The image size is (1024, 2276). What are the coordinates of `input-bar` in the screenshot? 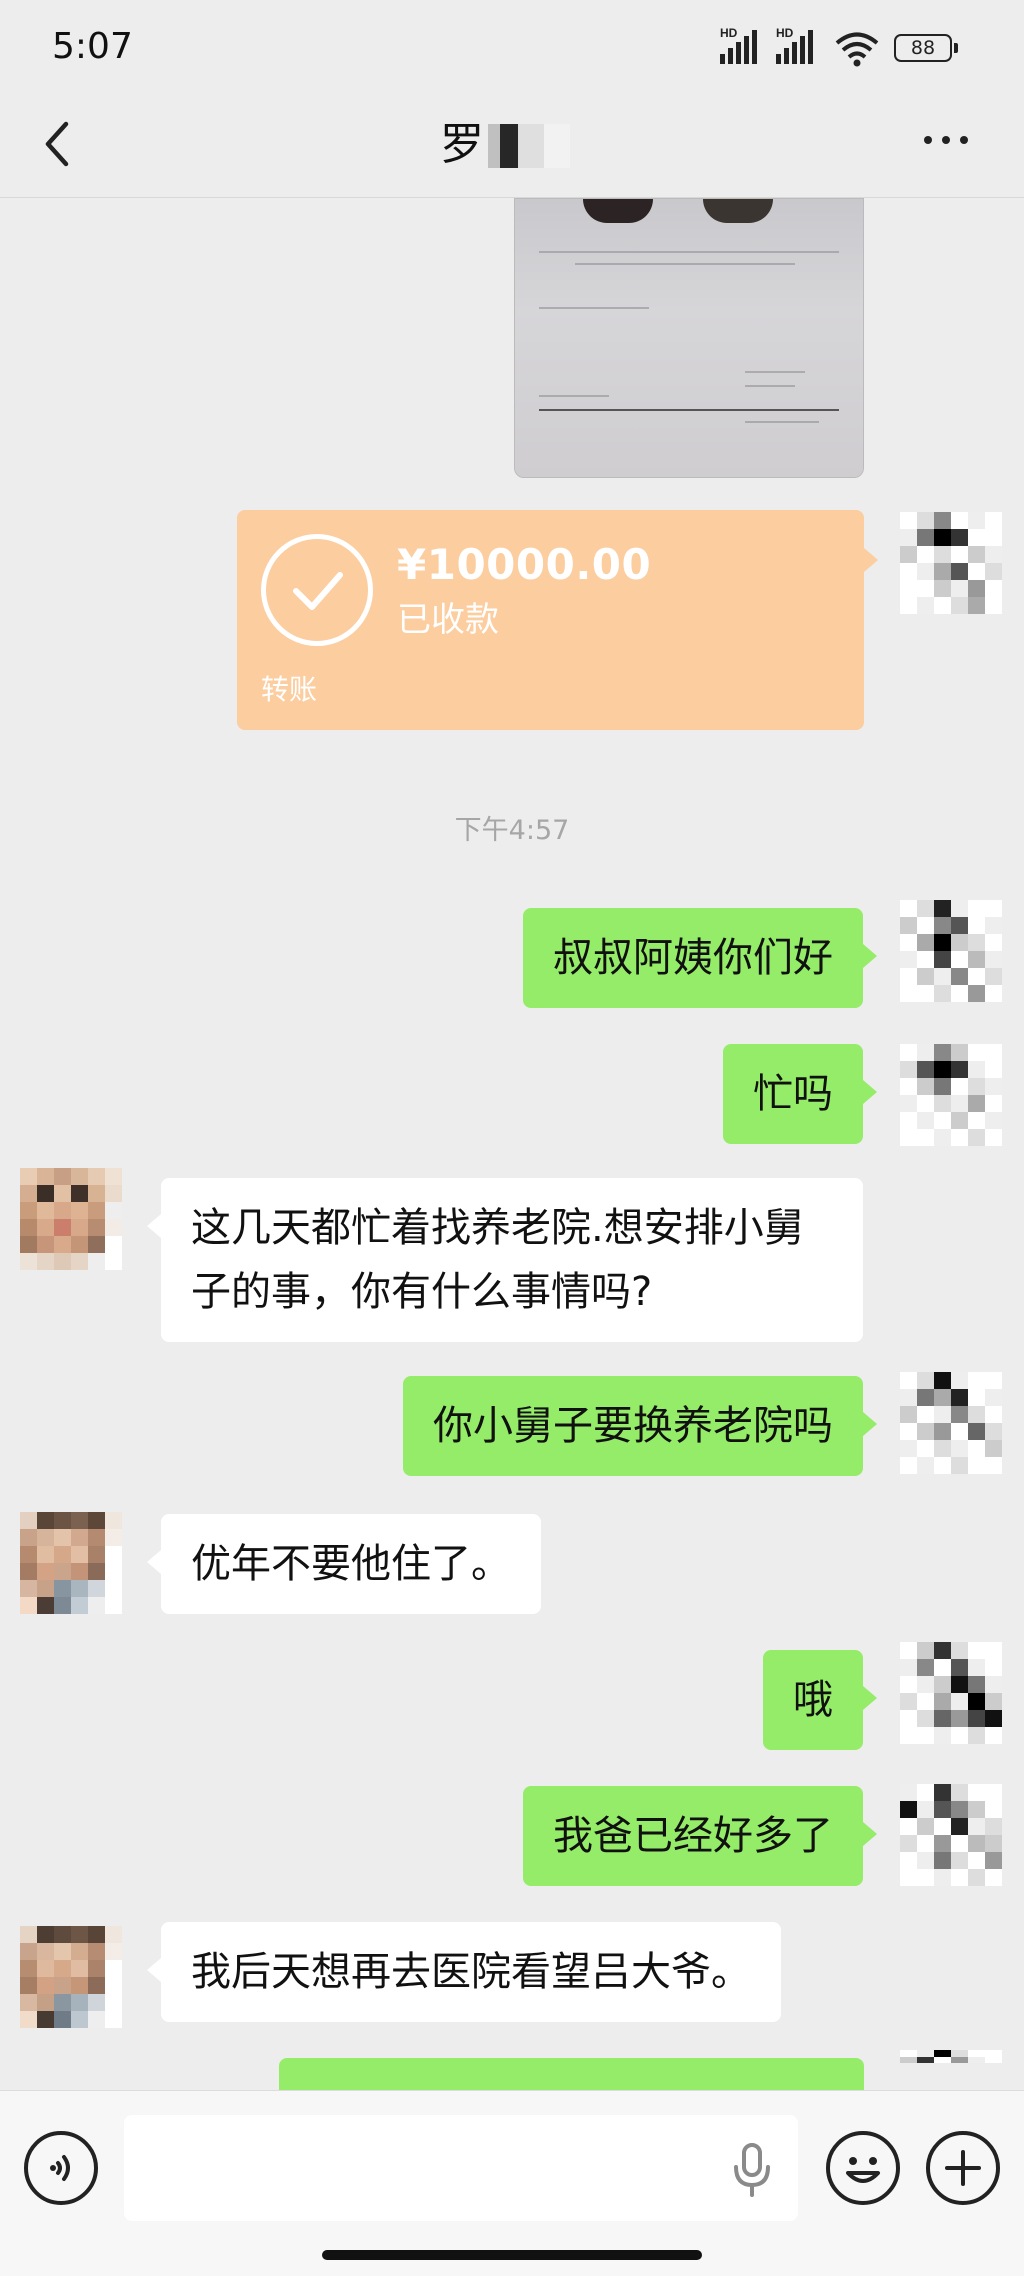 It's located at (512, 2183).